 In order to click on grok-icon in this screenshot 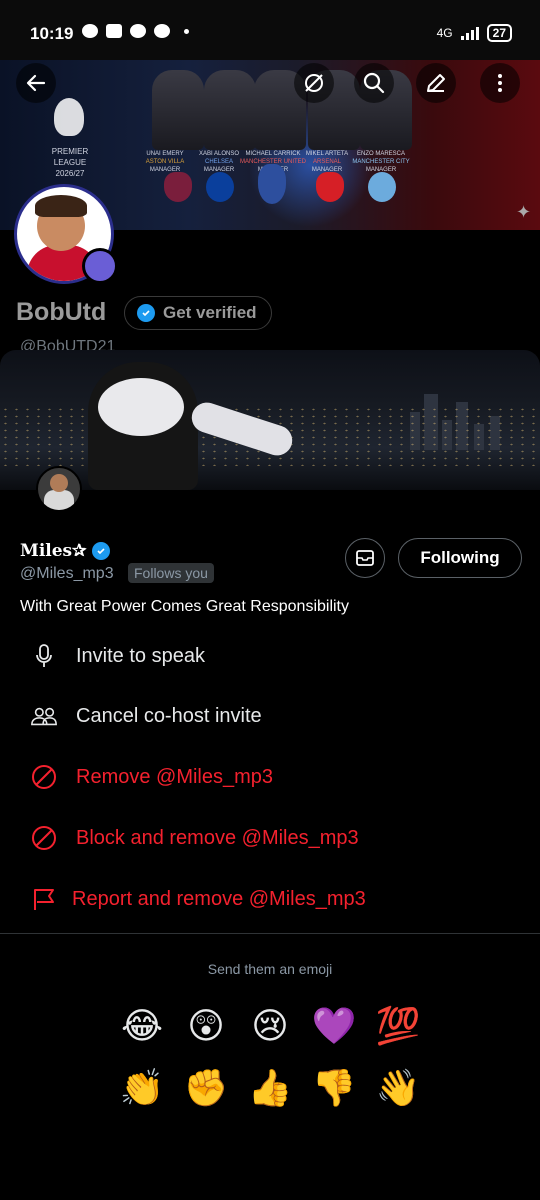, I will do `click(314, 83)`.